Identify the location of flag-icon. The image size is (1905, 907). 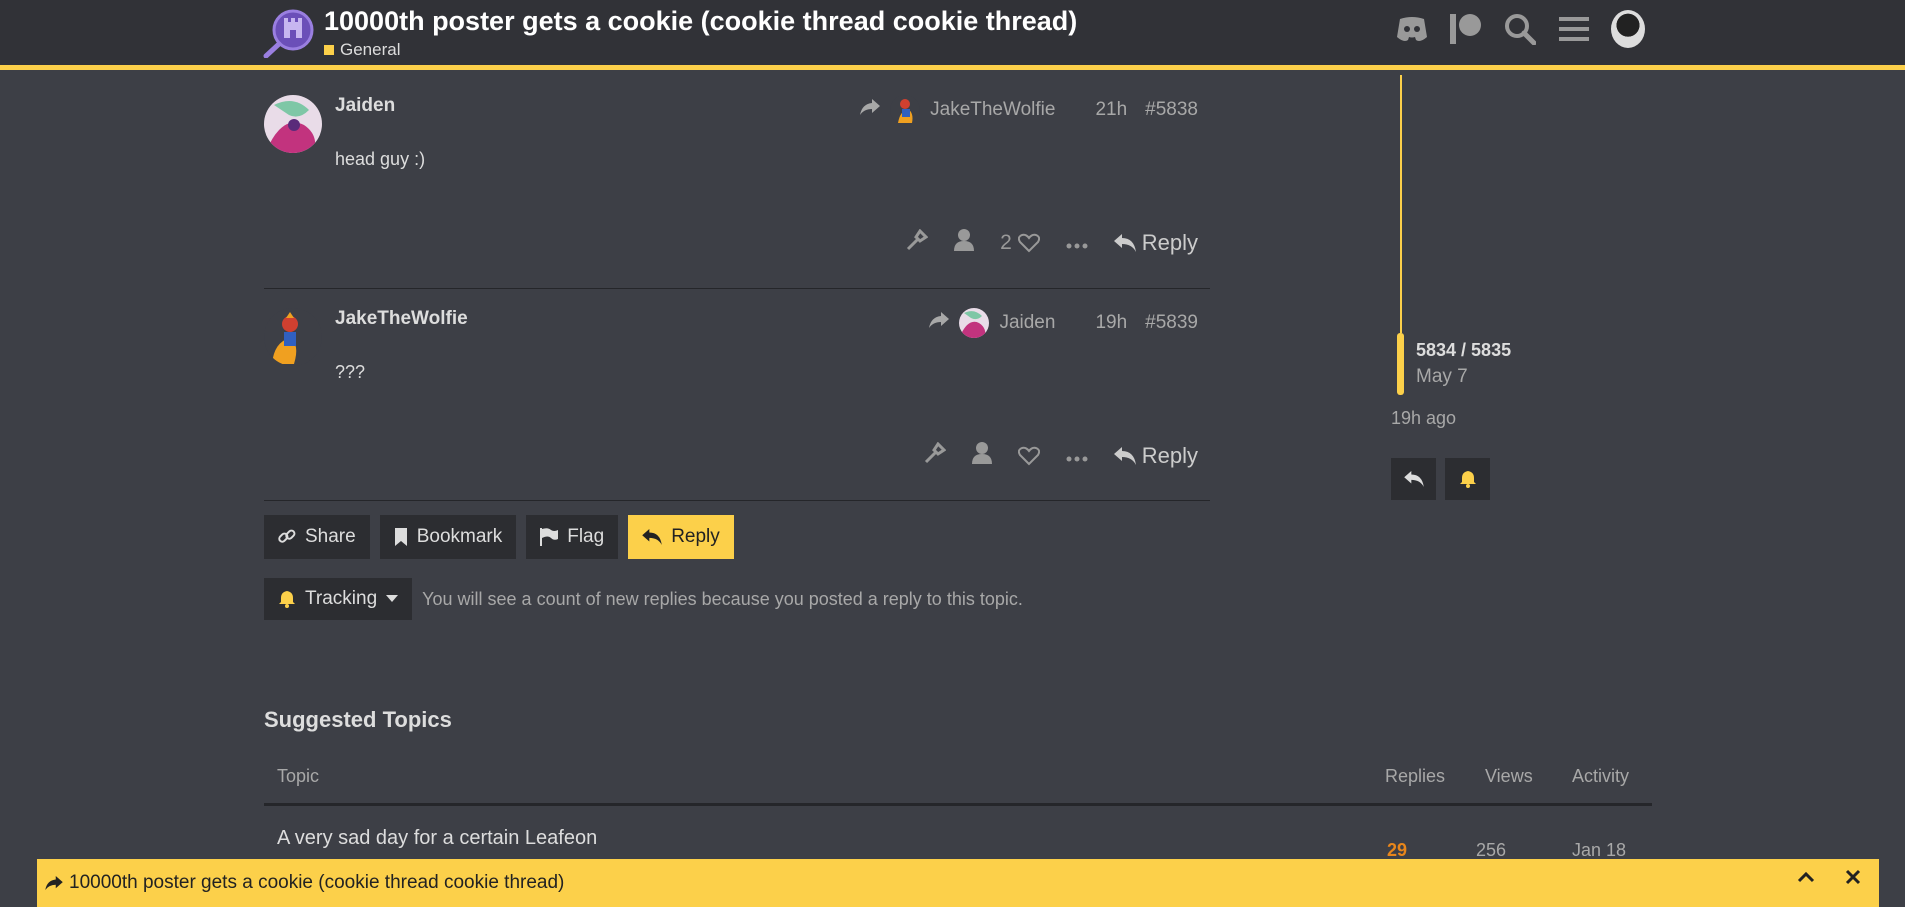
(549, 537).